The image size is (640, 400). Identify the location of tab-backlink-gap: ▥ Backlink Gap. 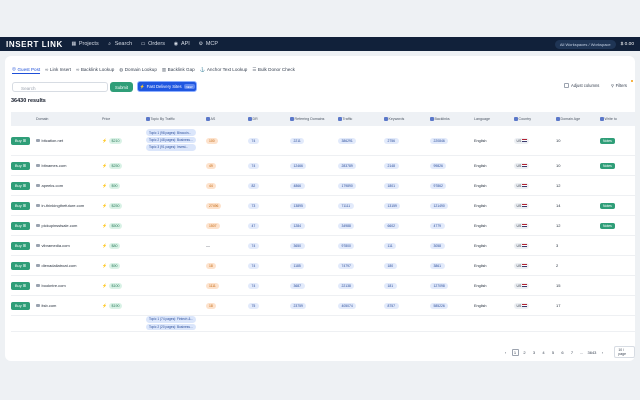
(178, 69).